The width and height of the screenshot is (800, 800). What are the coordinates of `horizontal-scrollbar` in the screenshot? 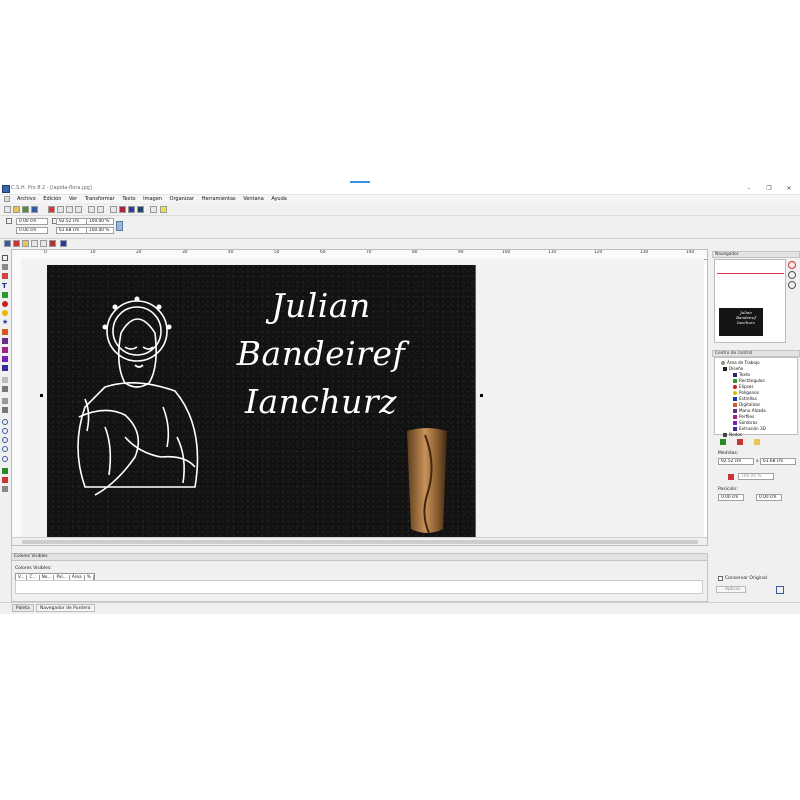 It's located at (359, 541).